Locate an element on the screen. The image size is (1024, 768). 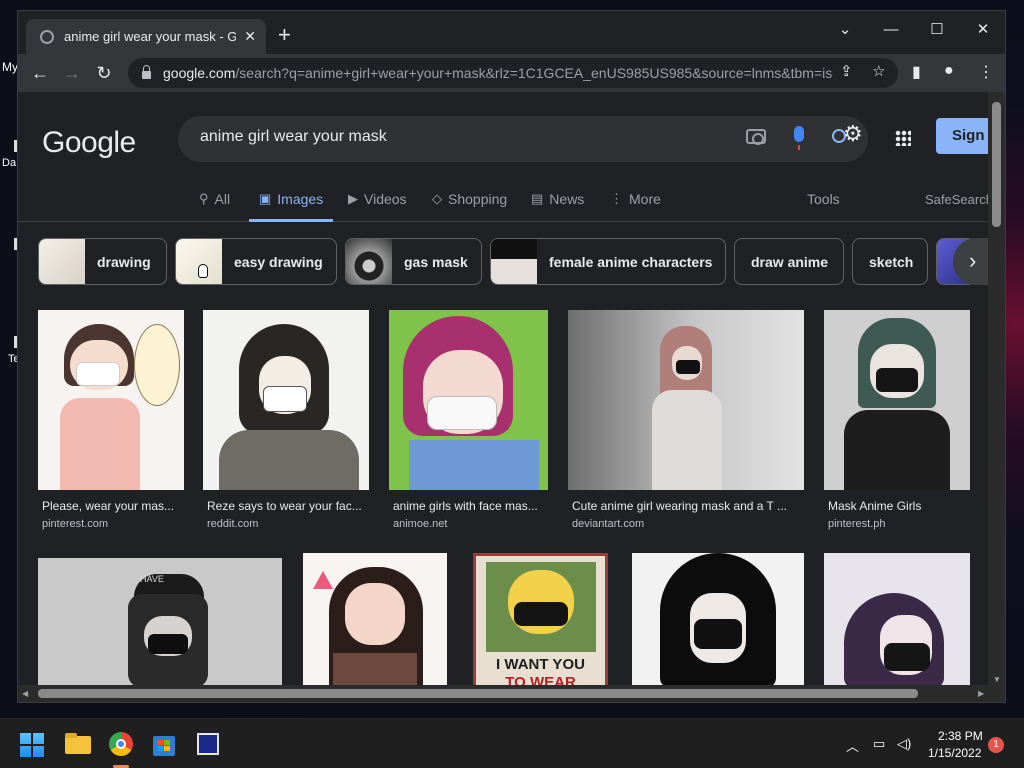
tab-search-button: ⌄ is located at coordinates (845, 30).